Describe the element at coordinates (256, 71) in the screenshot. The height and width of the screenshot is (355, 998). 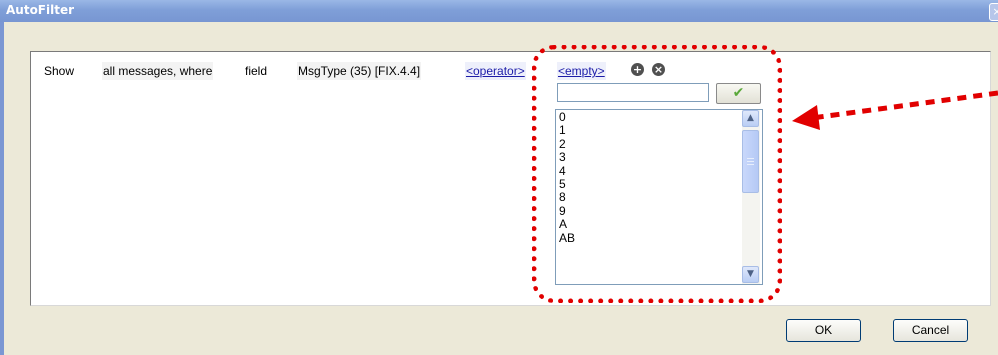
I see `field-label: field` at that location.